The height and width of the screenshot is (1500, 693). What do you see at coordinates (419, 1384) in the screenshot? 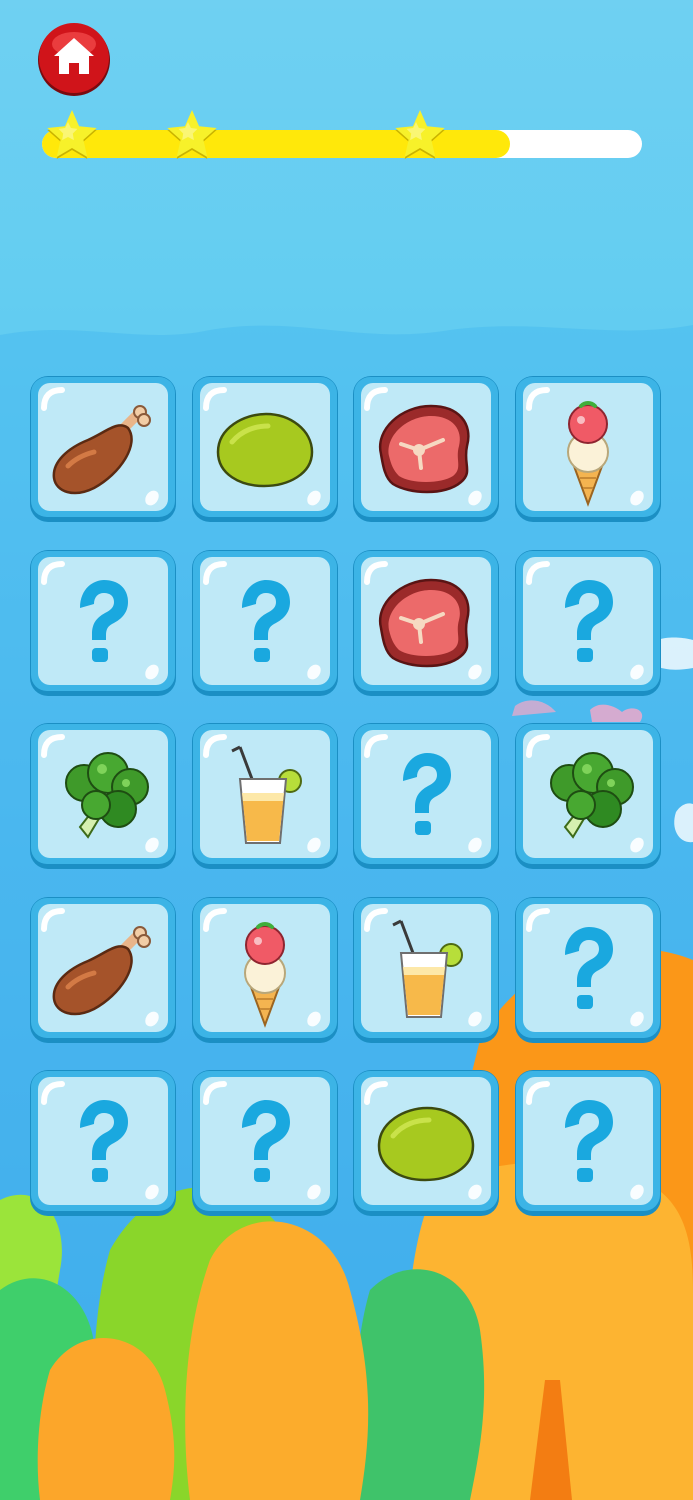
I see `background-green-tree` at bounding box center [419, 1384].